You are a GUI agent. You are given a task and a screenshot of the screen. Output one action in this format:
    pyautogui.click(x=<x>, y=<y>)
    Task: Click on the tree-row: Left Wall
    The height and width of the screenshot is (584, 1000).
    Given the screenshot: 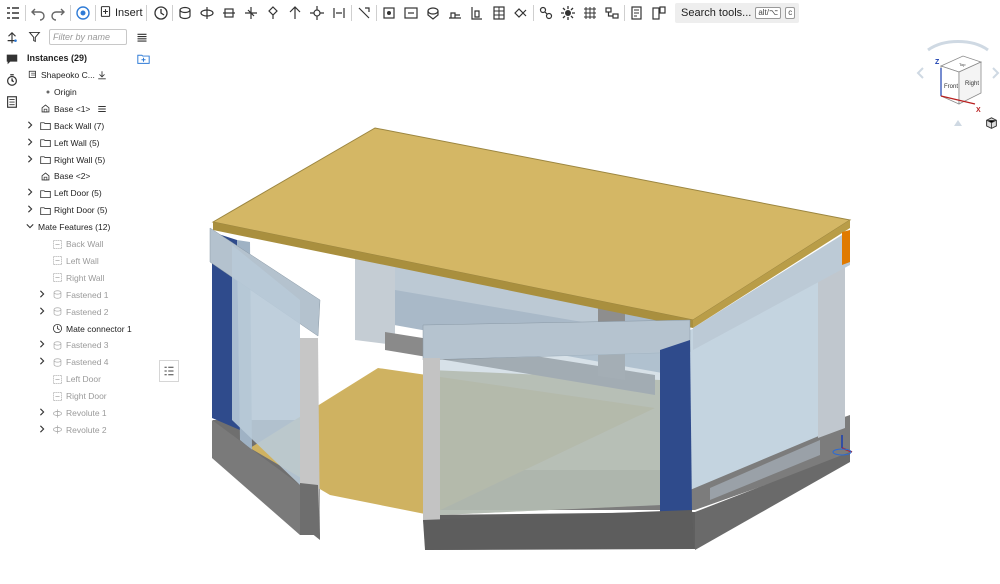 What is the action you would take?
    pyautogui.click(x=90, y=261)
    